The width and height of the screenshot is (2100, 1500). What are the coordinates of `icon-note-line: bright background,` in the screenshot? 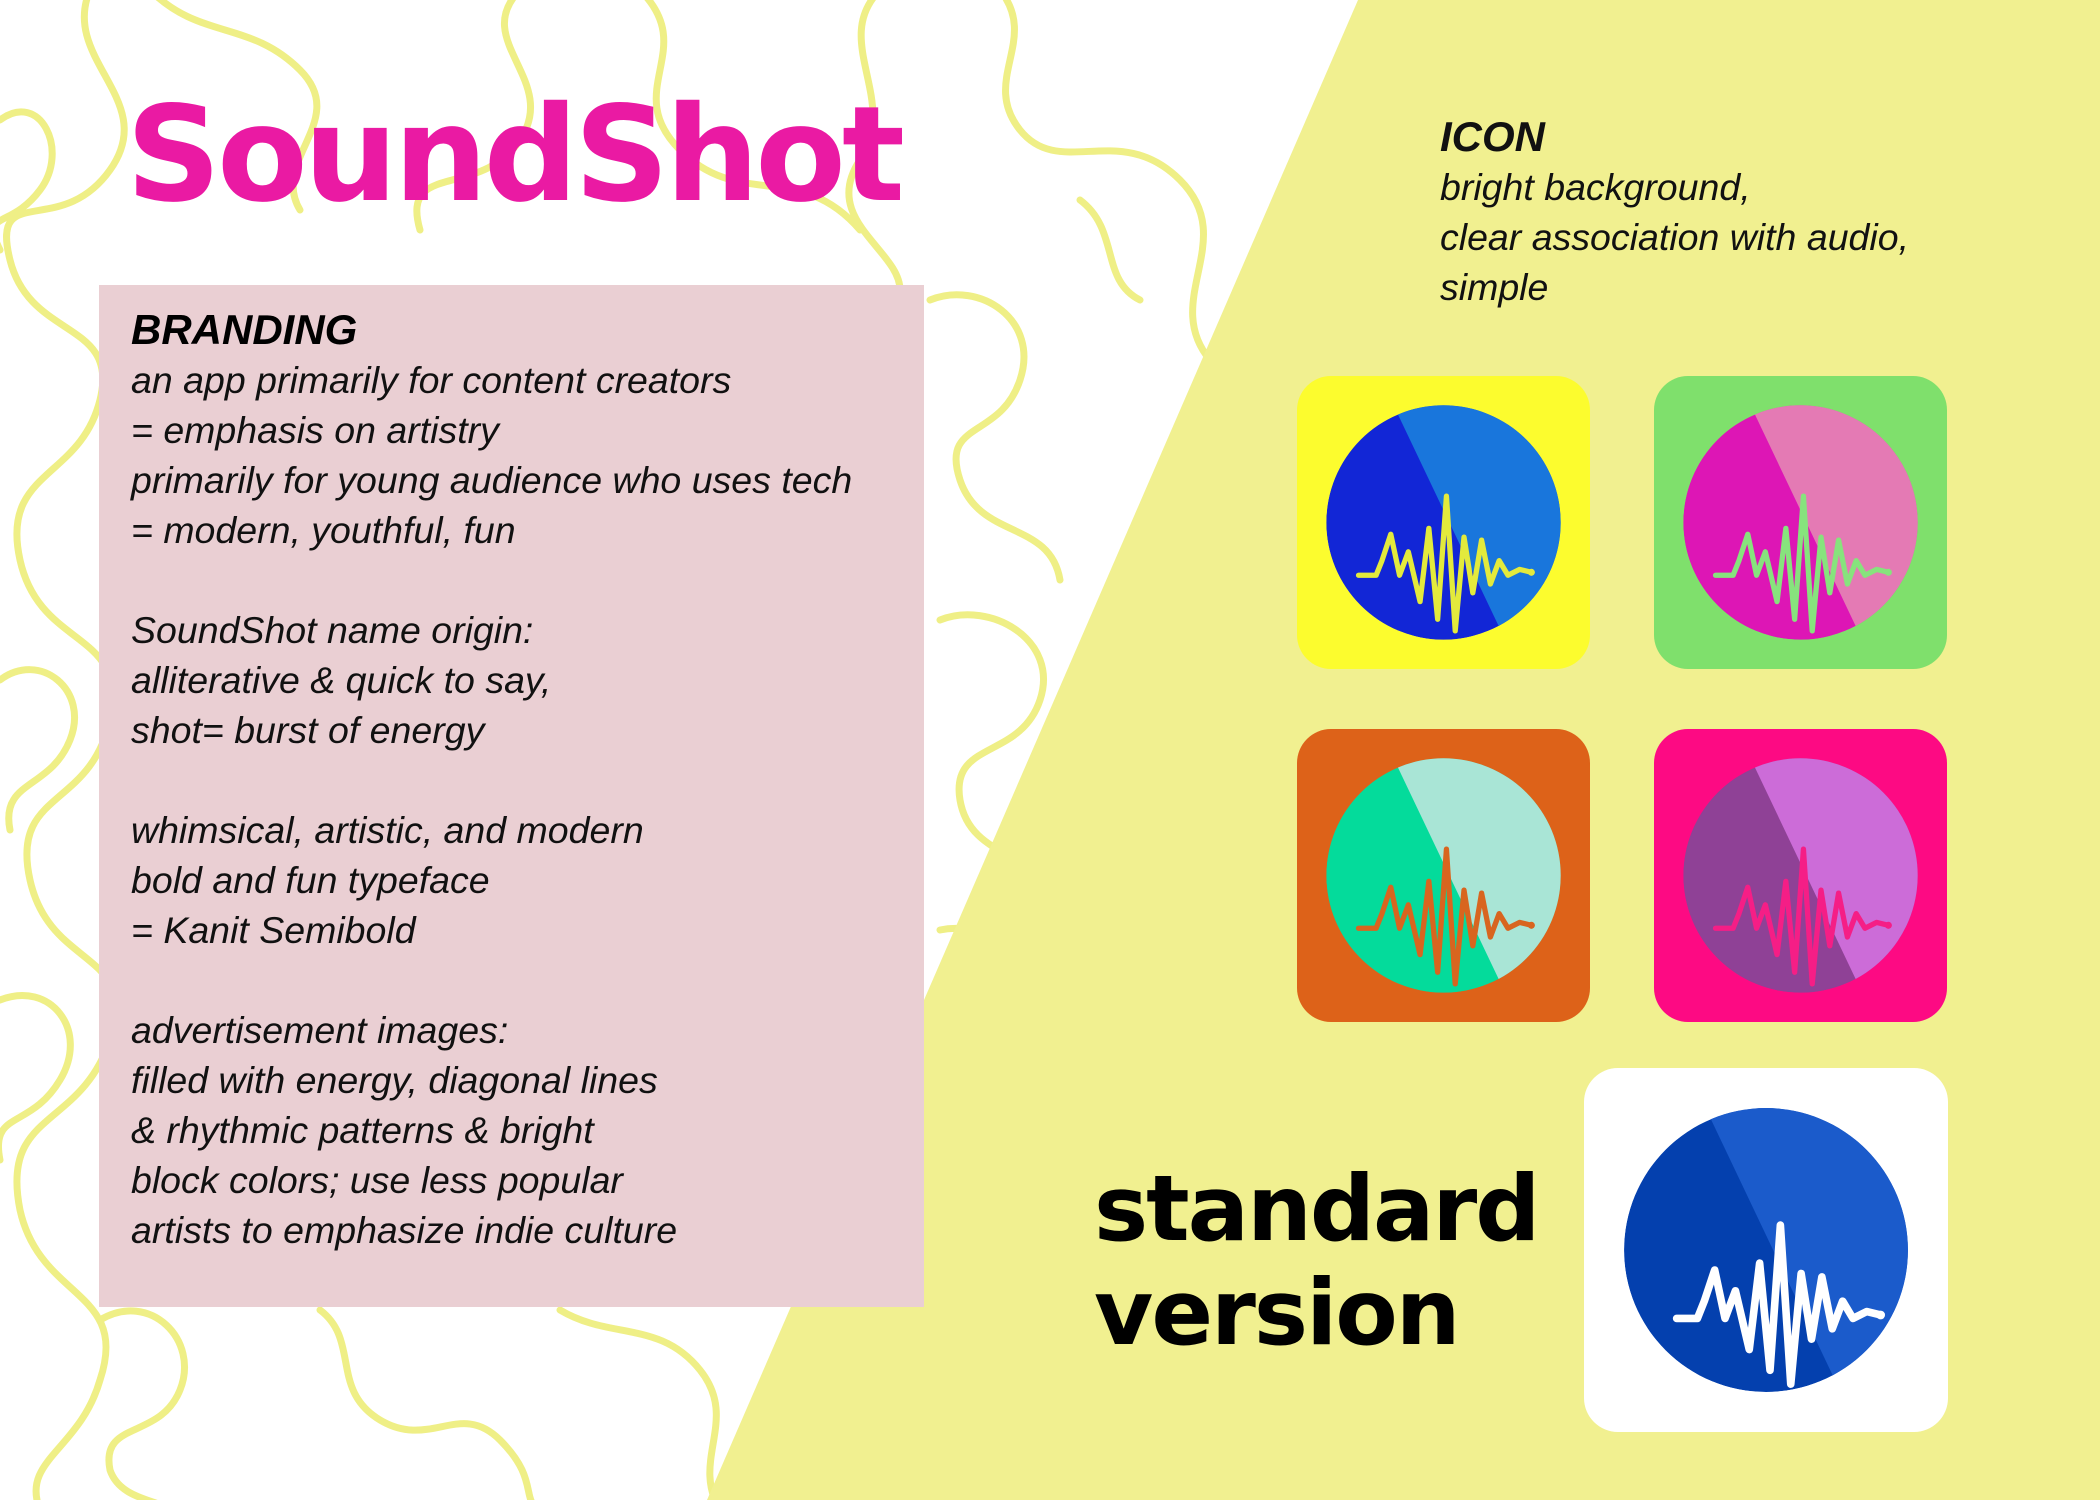 It's located at (1595, 187).